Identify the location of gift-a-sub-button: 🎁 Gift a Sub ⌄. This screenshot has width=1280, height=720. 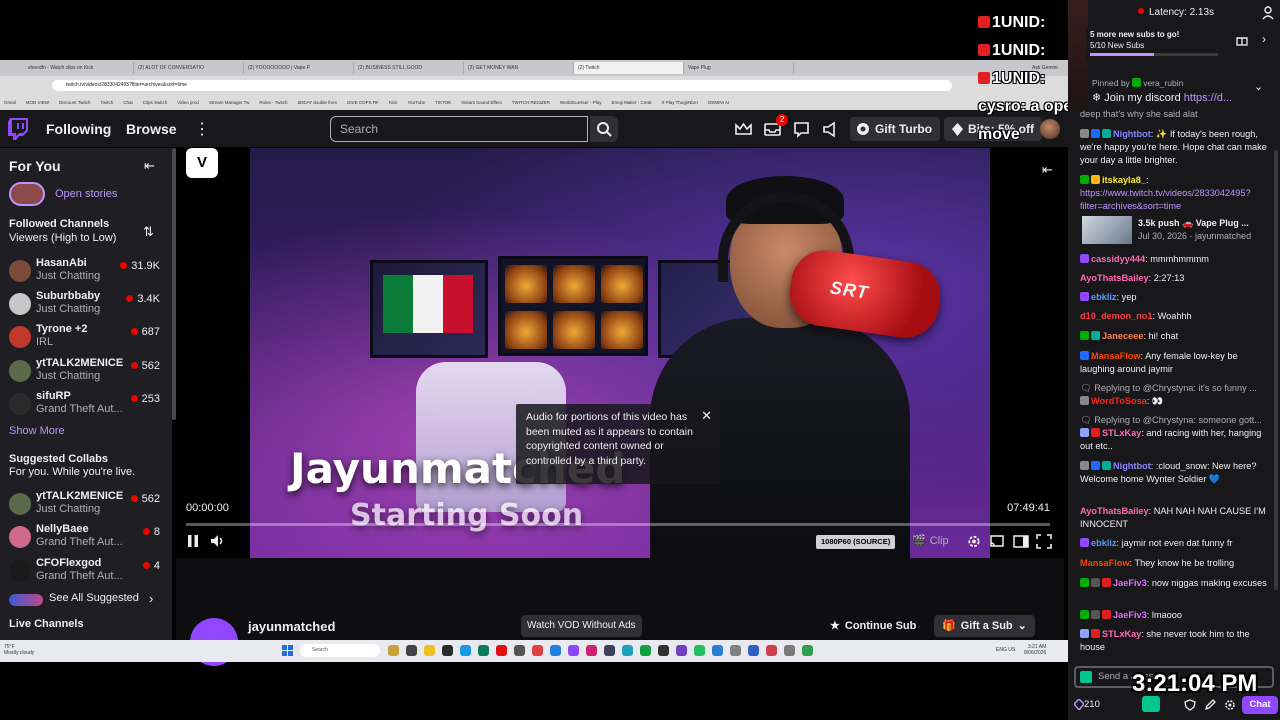
(984, 626).